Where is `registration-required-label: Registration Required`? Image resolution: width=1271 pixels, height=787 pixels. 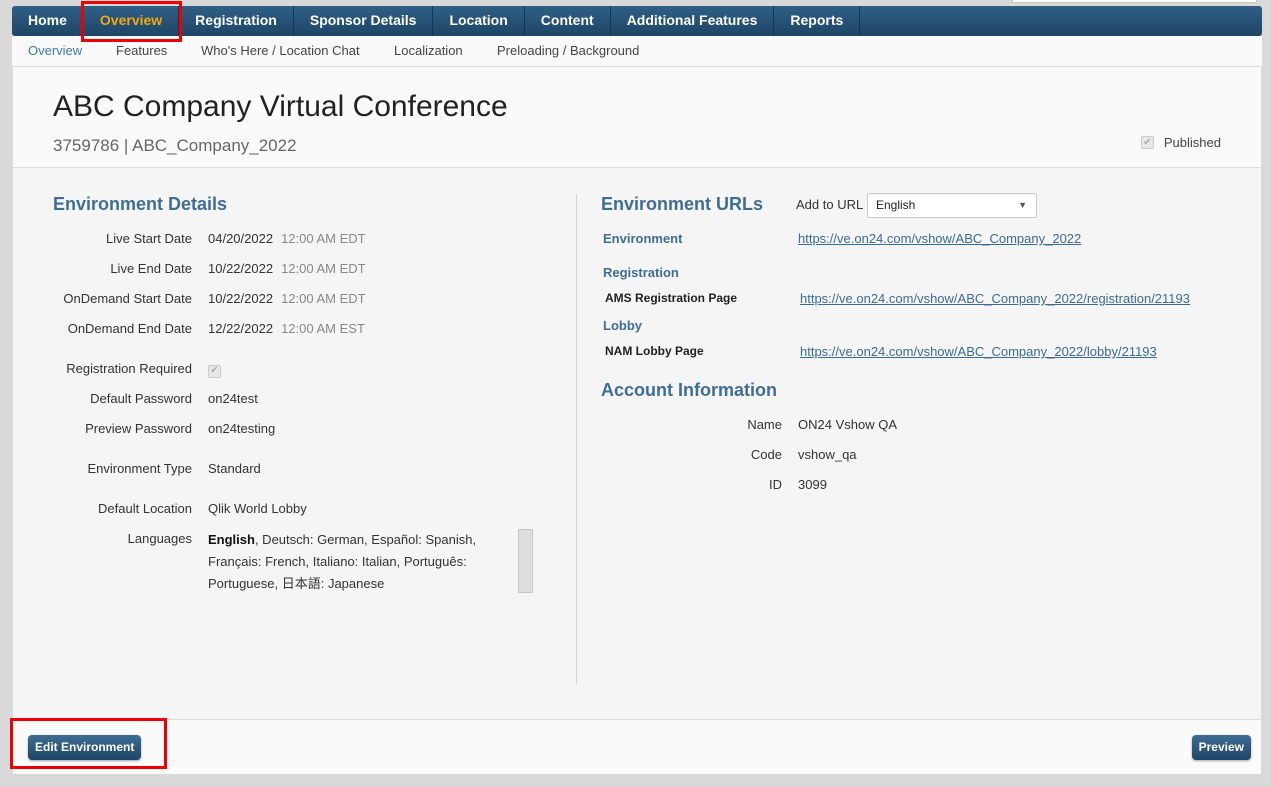 registration-required-label: Registration Required is located at coordinates (129, 368).